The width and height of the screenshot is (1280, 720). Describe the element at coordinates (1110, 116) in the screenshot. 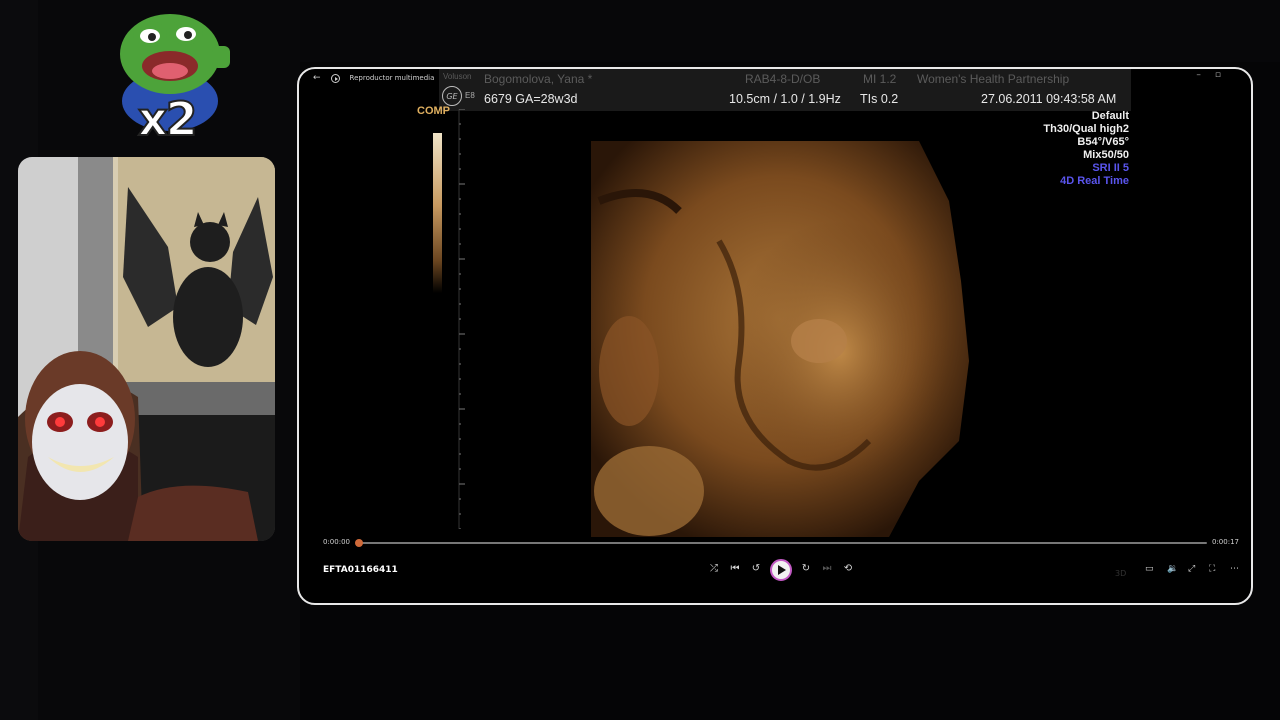

I see `setting-line: Default` at that location.